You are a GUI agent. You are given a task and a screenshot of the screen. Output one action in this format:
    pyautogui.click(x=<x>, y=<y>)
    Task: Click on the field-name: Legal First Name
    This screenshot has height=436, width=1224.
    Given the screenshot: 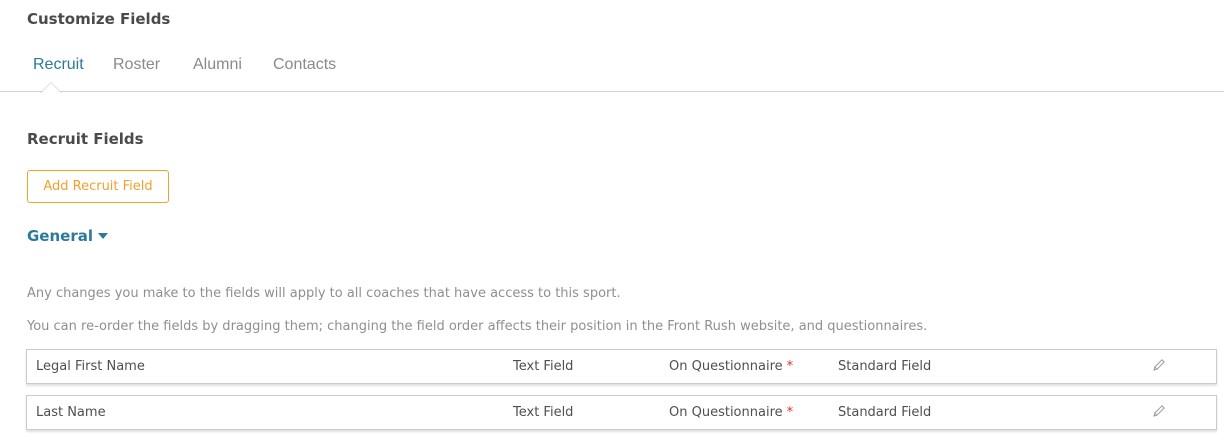 What is the action you would take?
    pyautogui.click(x=90, y=366)
    